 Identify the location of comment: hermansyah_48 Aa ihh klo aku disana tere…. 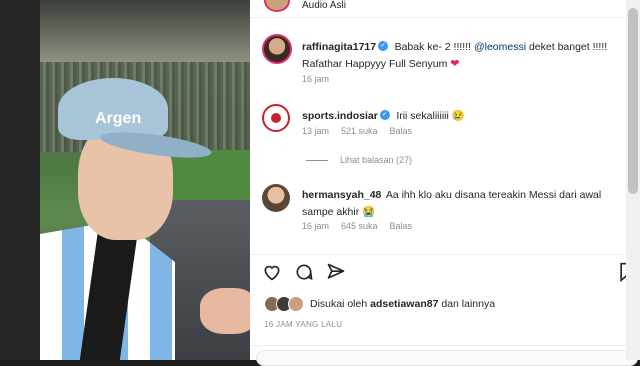
(462, 203).